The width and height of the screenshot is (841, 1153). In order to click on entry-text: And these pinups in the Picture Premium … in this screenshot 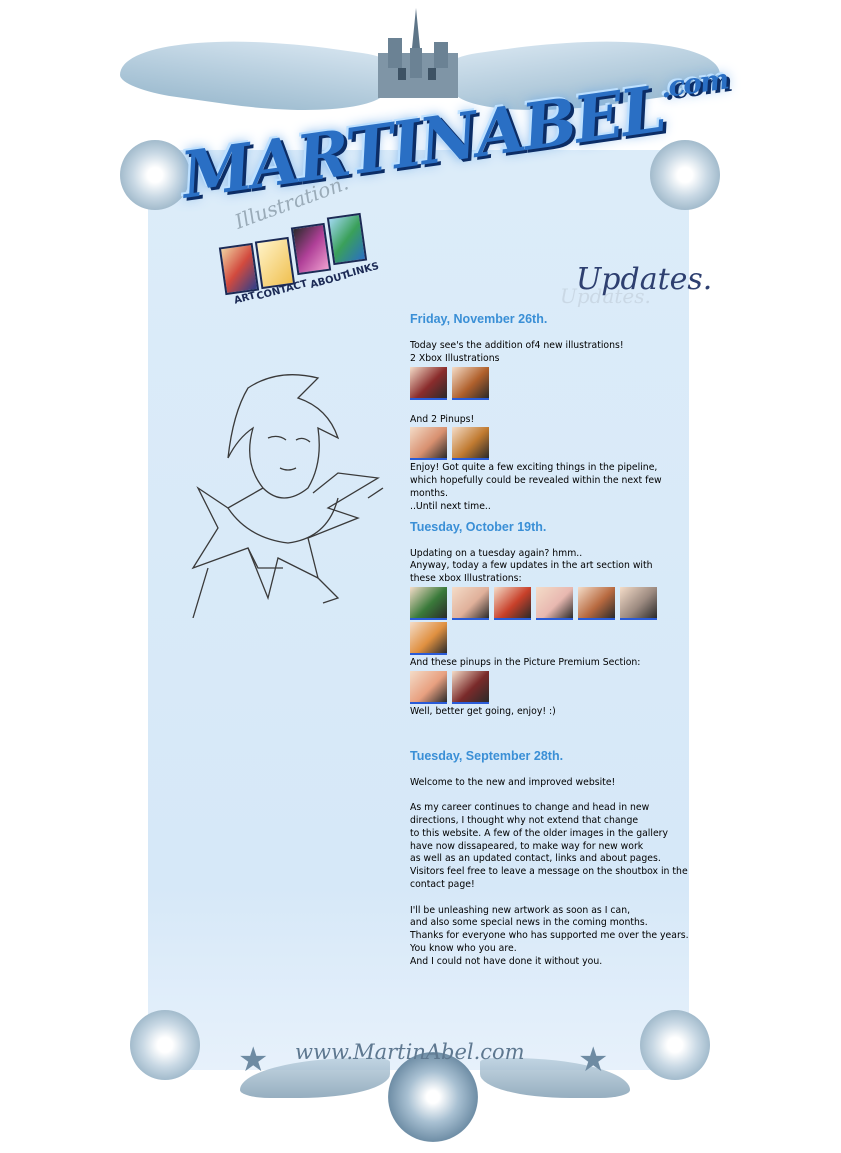, I will do `click(525, 662)`.